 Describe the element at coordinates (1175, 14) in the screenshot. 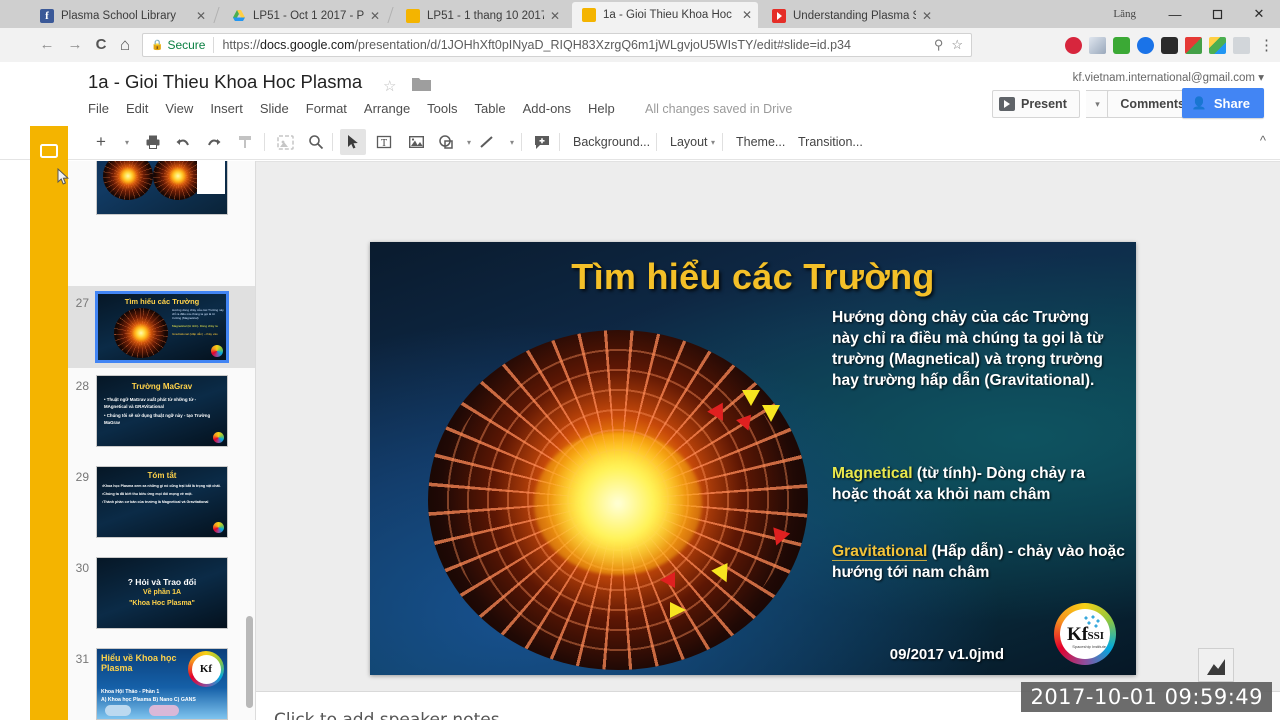

I see `minimize-button: —` at that location.